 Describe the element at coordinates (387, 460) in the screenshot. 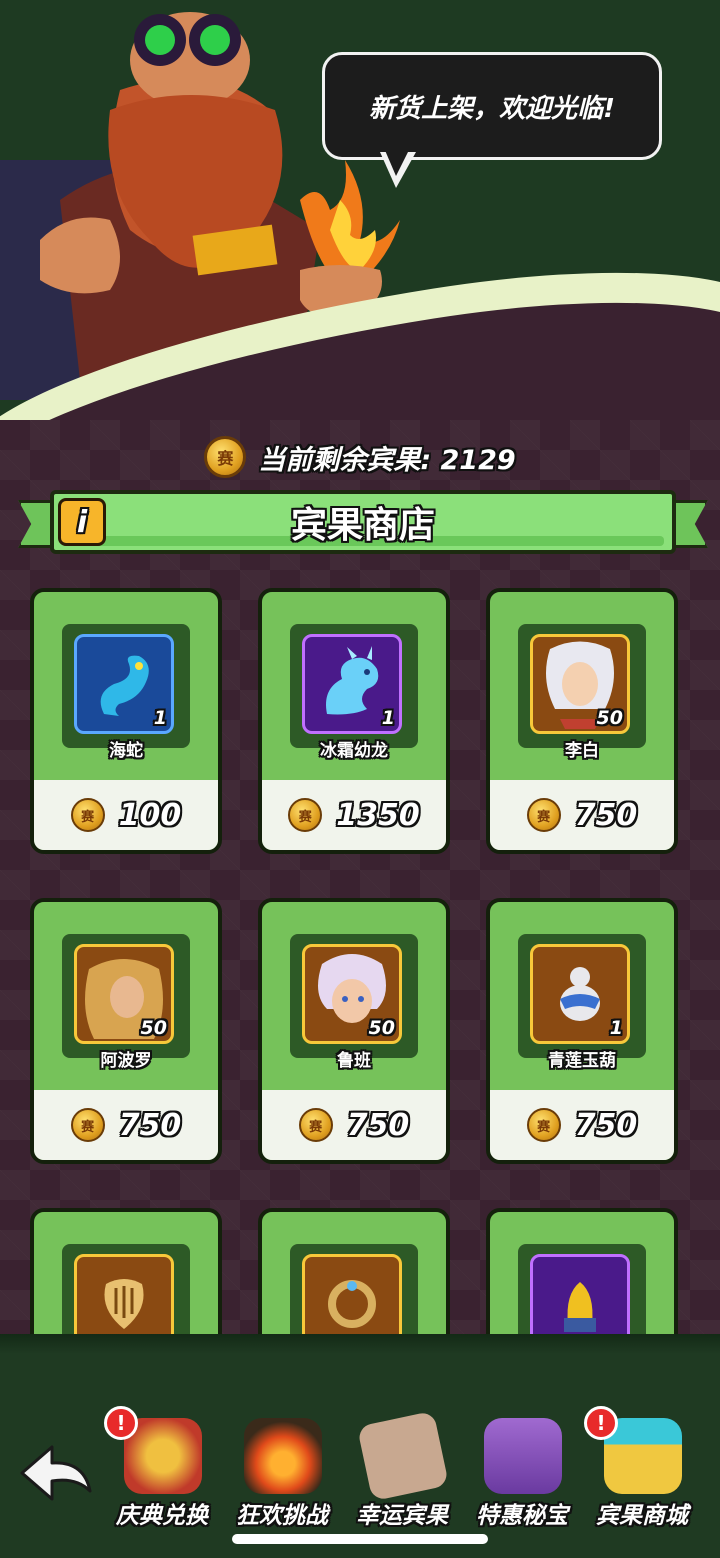

I see `balance-text: 当前剩余宾果: 2129` at that location.